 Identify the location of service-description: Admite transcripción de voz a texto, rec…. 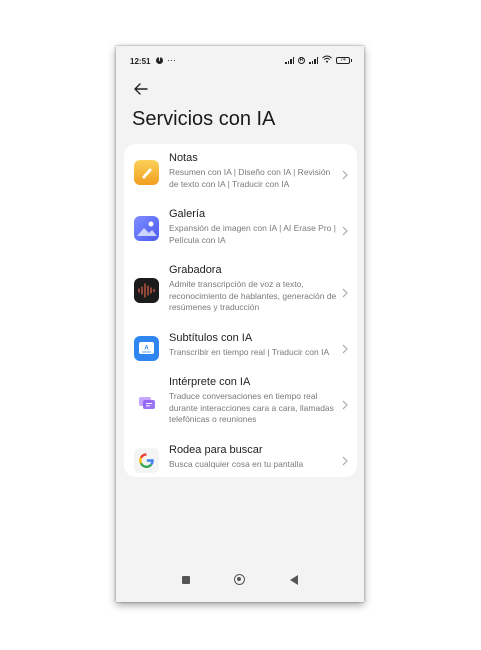
(253, 295).